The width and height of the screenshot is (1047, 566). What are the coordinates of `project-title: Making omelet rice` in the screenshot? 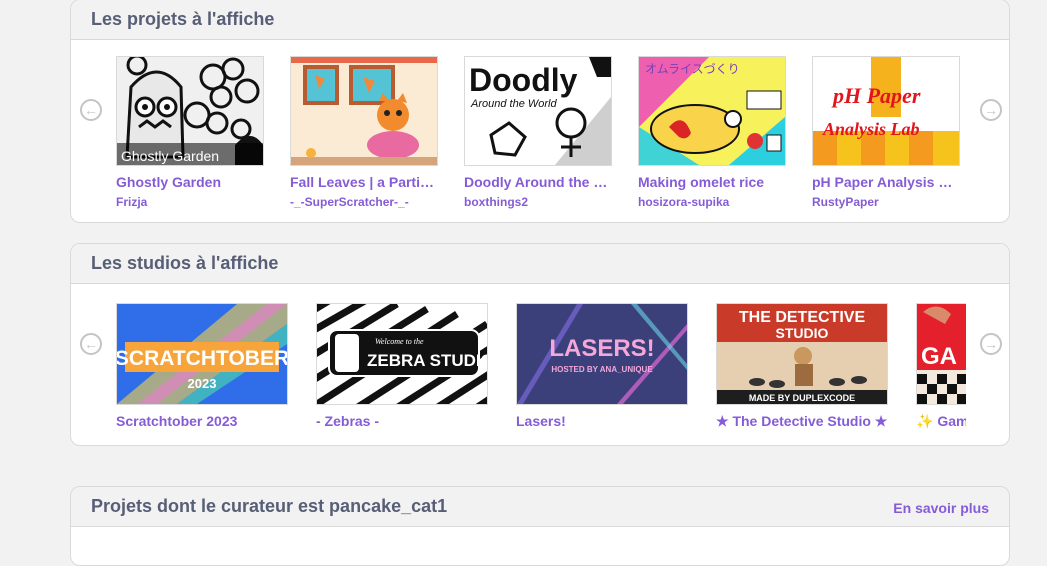 It's located at (712, 182).